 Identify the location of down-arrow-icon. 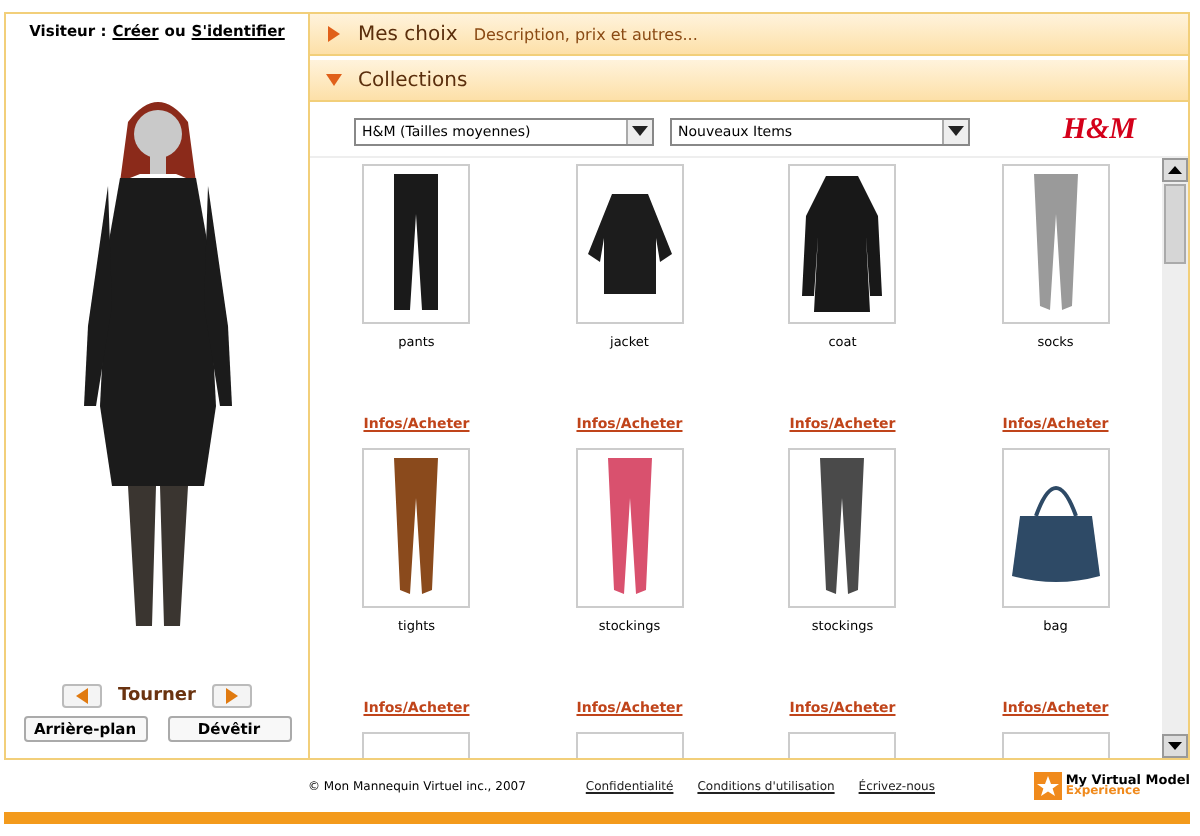
(1175, 746).